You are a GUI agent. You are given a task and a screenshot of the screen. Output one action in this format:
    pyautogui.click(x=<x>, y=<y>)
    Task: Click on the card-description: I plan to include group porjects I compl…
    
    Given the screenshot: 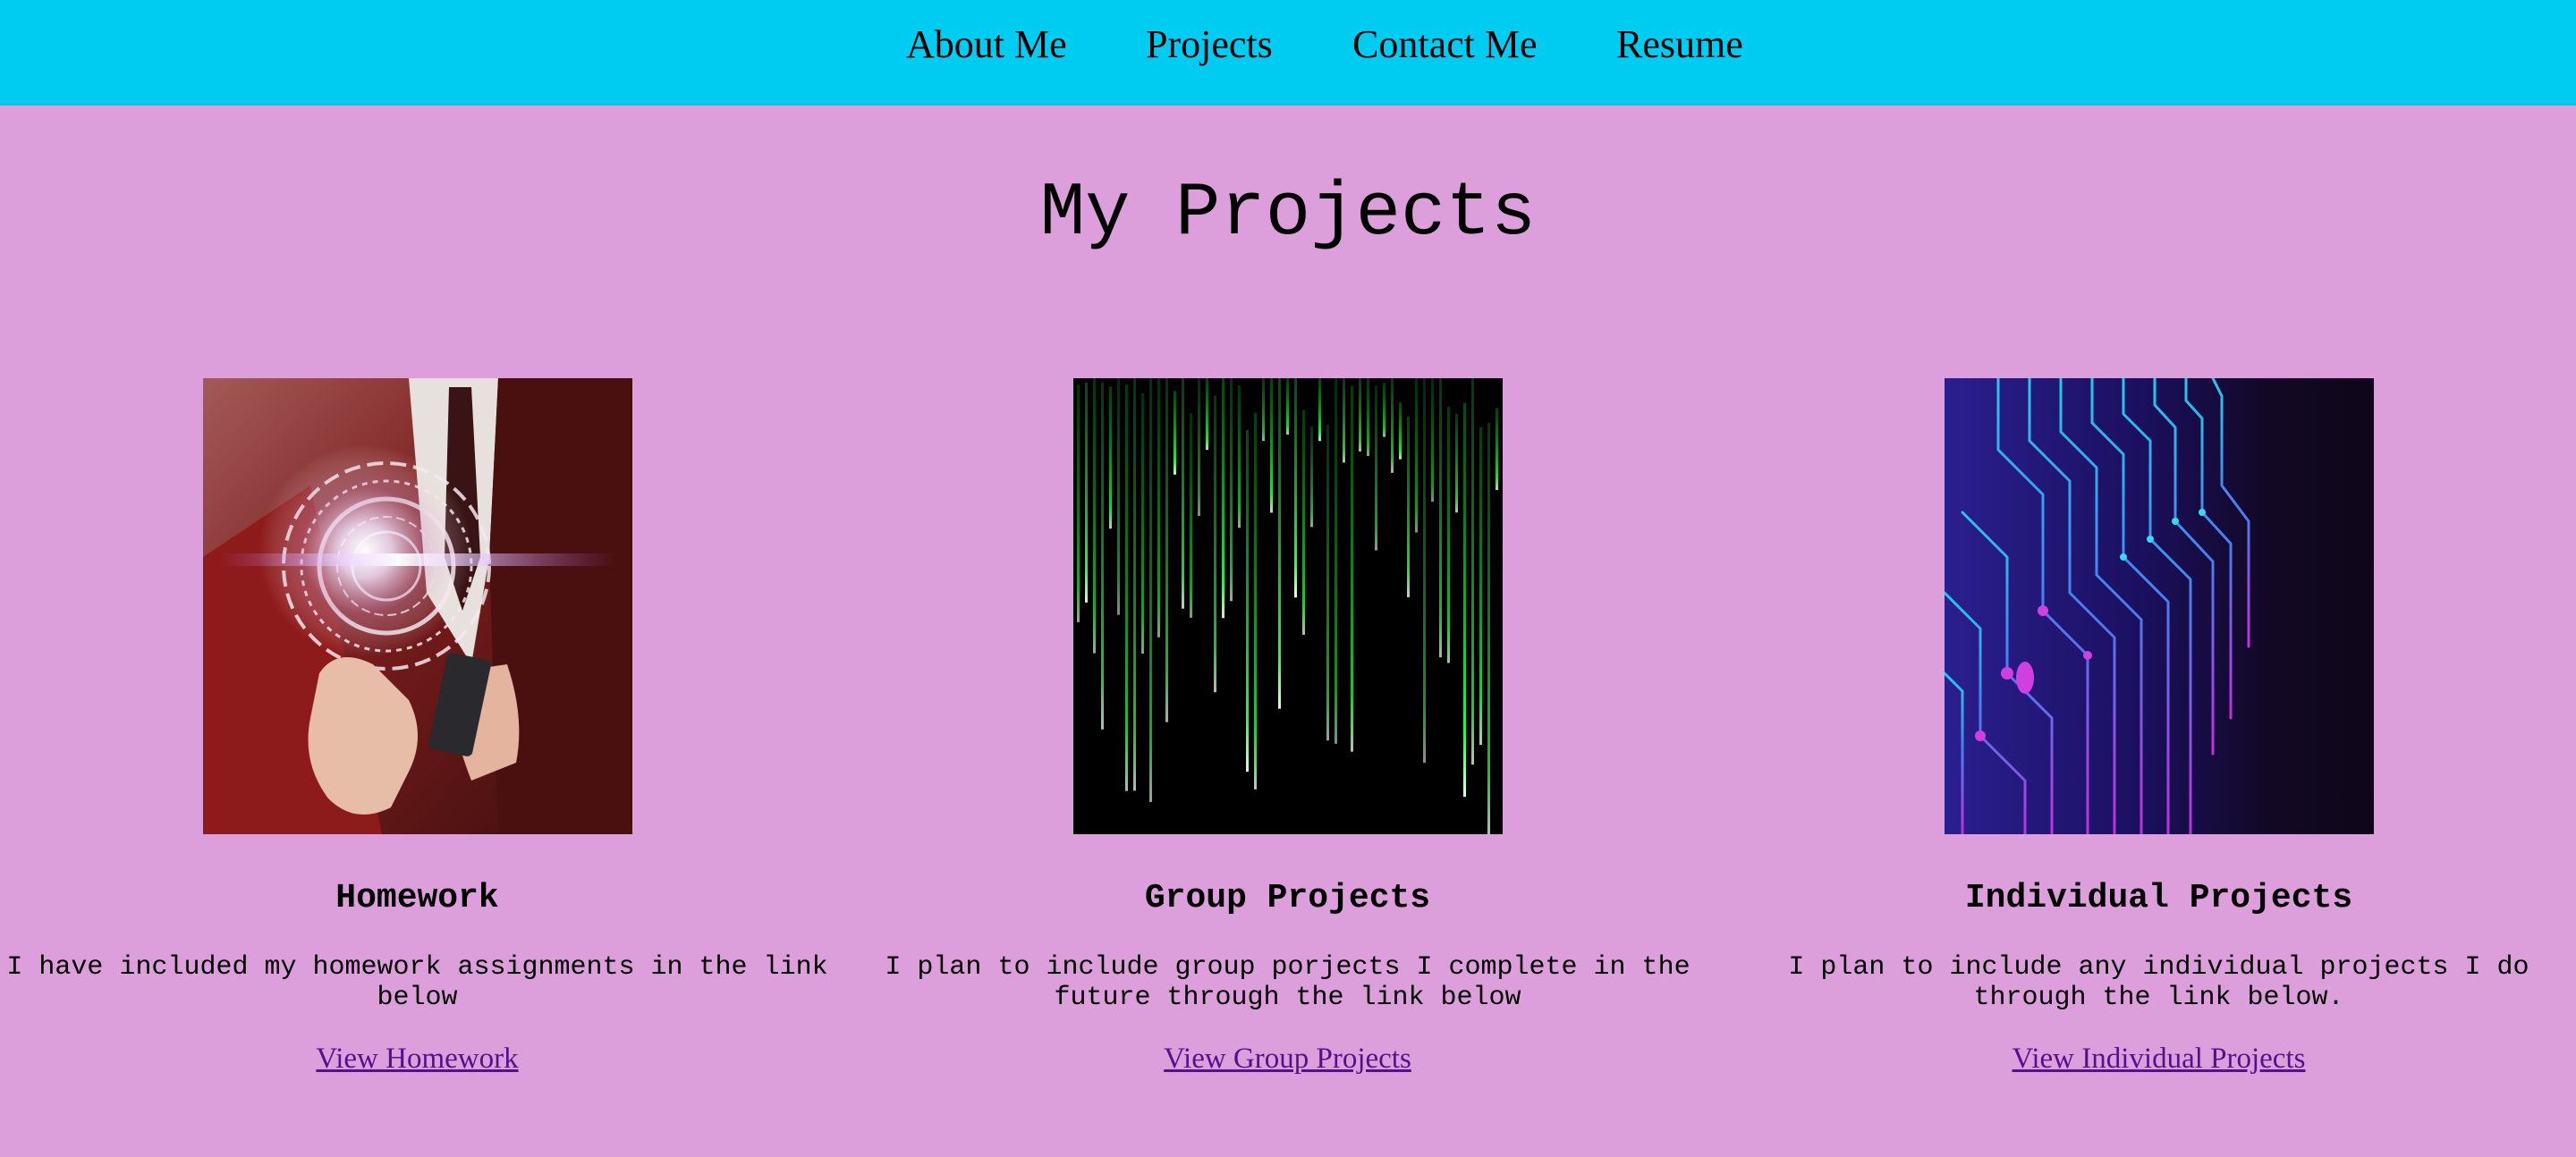 What is the action you would take?
    pyautogui.click(x=1287, y=982)
    